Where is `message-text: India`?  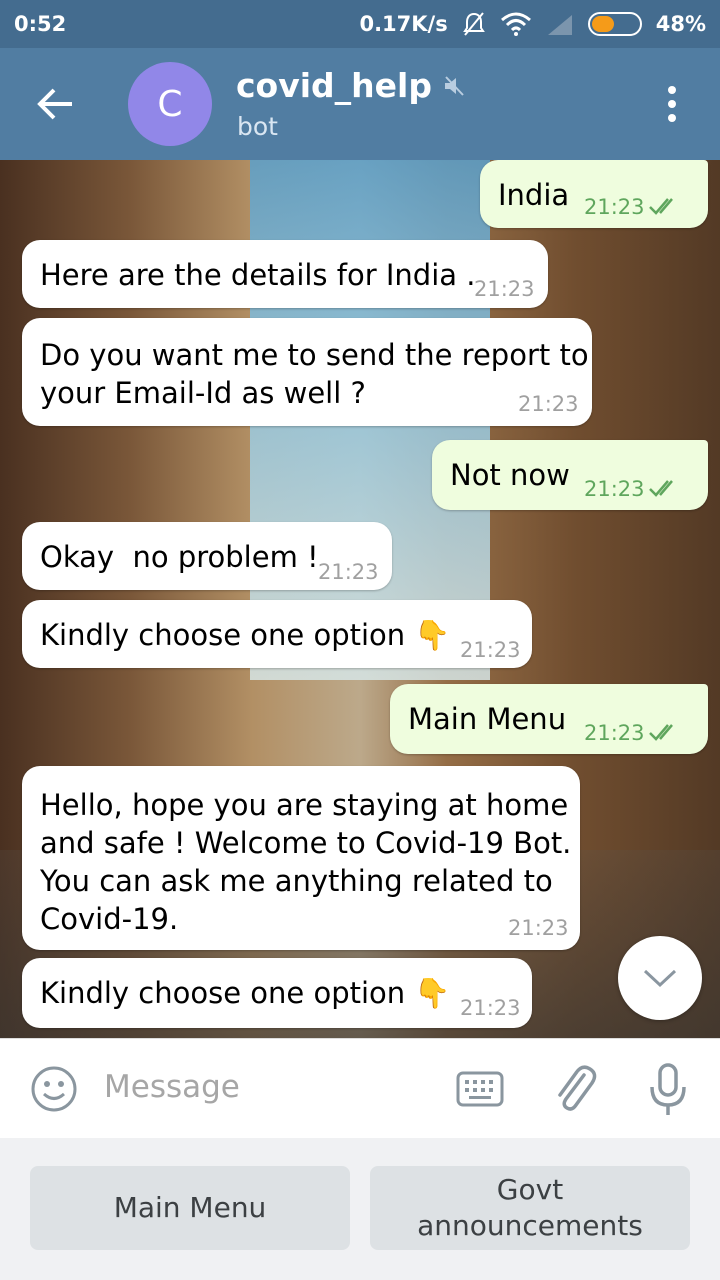
message-text: India is located at coordinates (534, 195).